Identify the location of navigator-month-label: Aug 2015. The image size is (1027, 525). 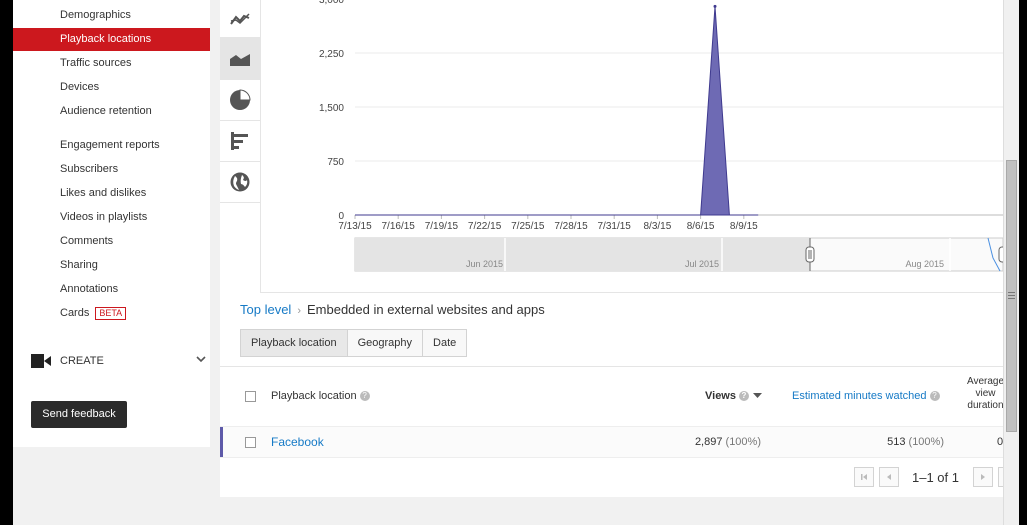
(924, 264).